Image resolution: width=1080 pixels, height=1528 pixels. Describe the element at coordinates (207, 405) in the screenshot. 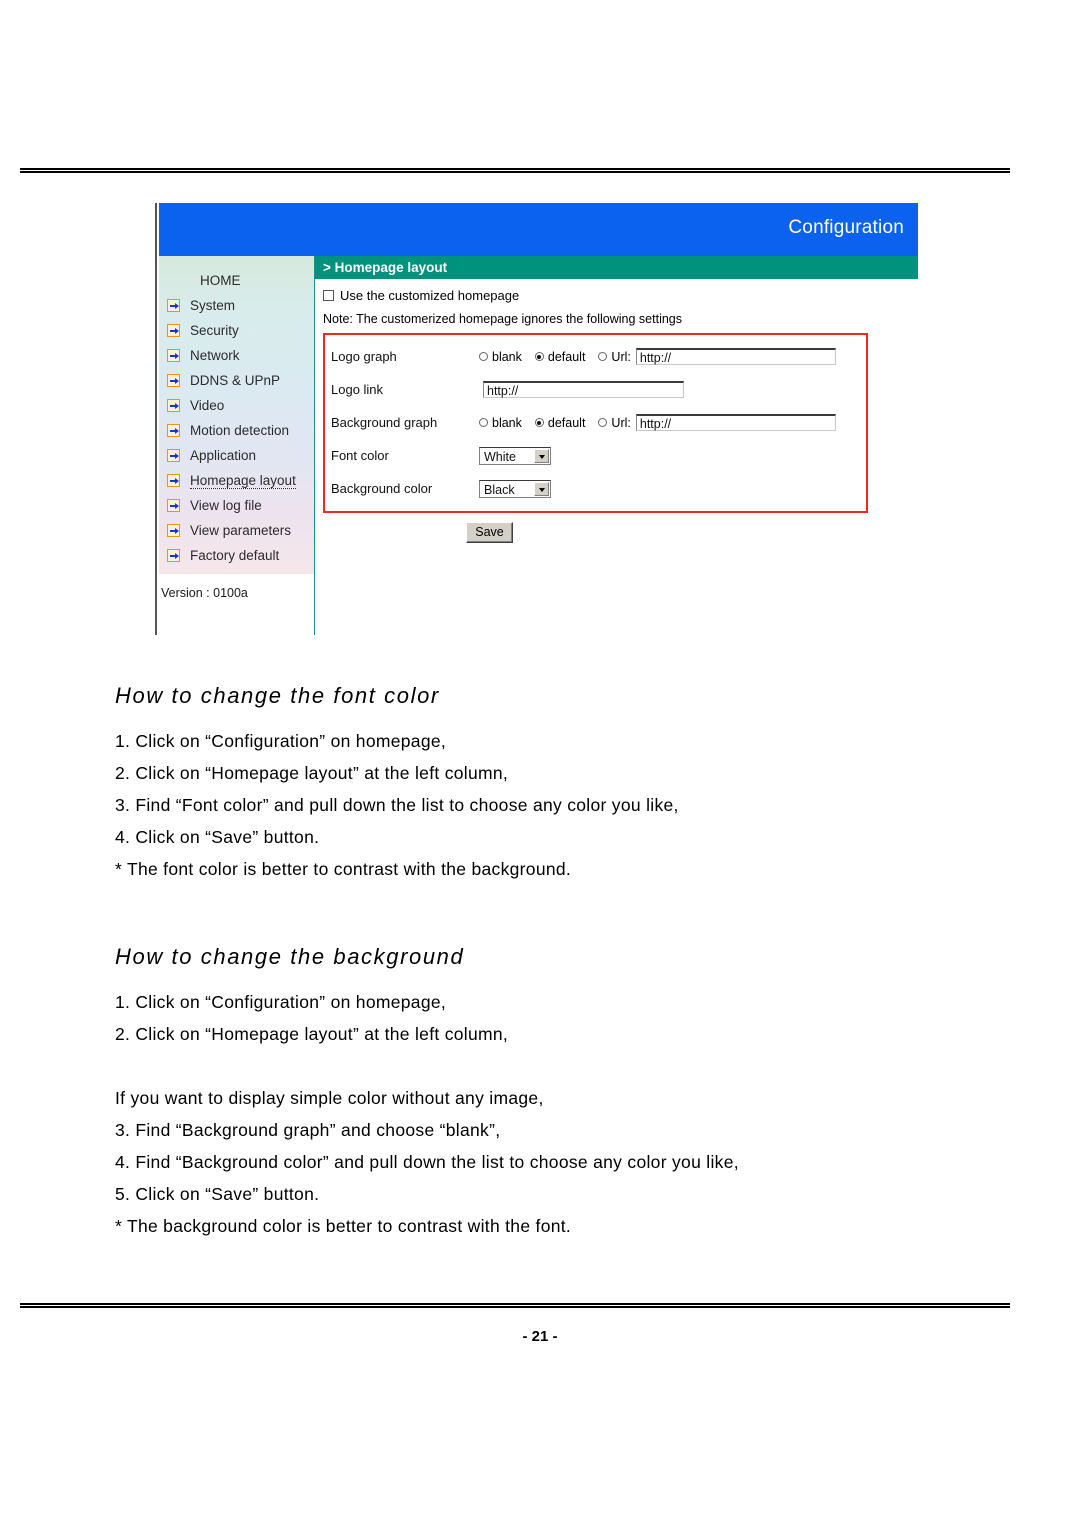

I see `sidebar-item-label: Video` at that location.